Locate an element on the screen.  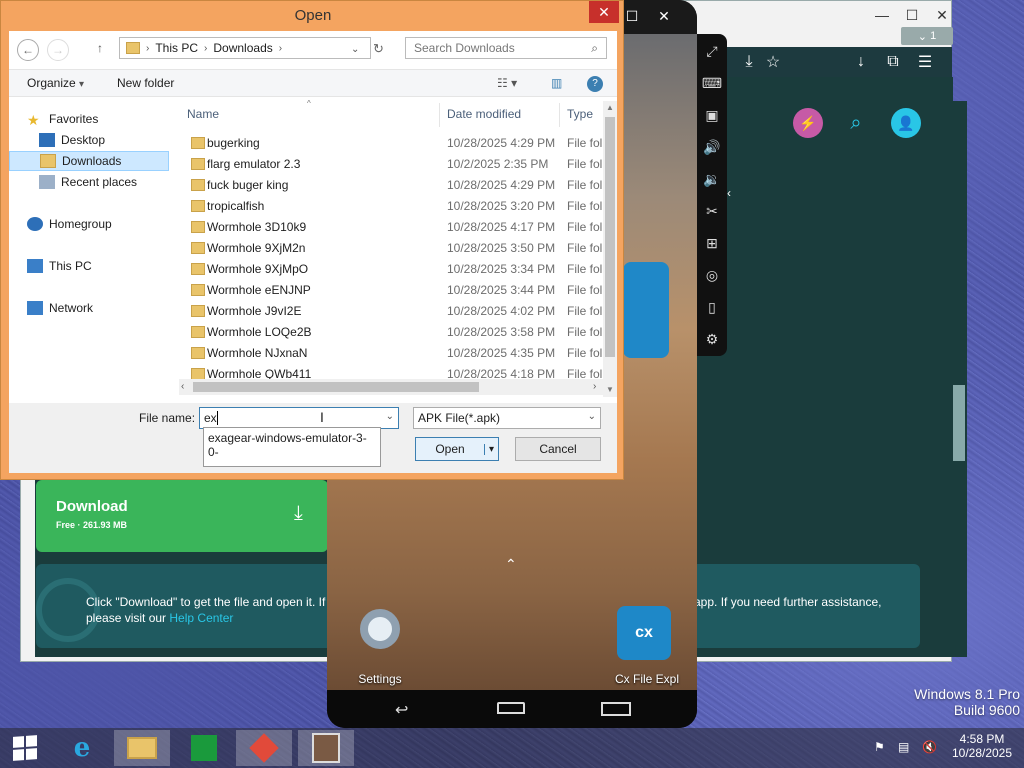
scroll-up-icon: ▲ is located at coordinates (610, 107).